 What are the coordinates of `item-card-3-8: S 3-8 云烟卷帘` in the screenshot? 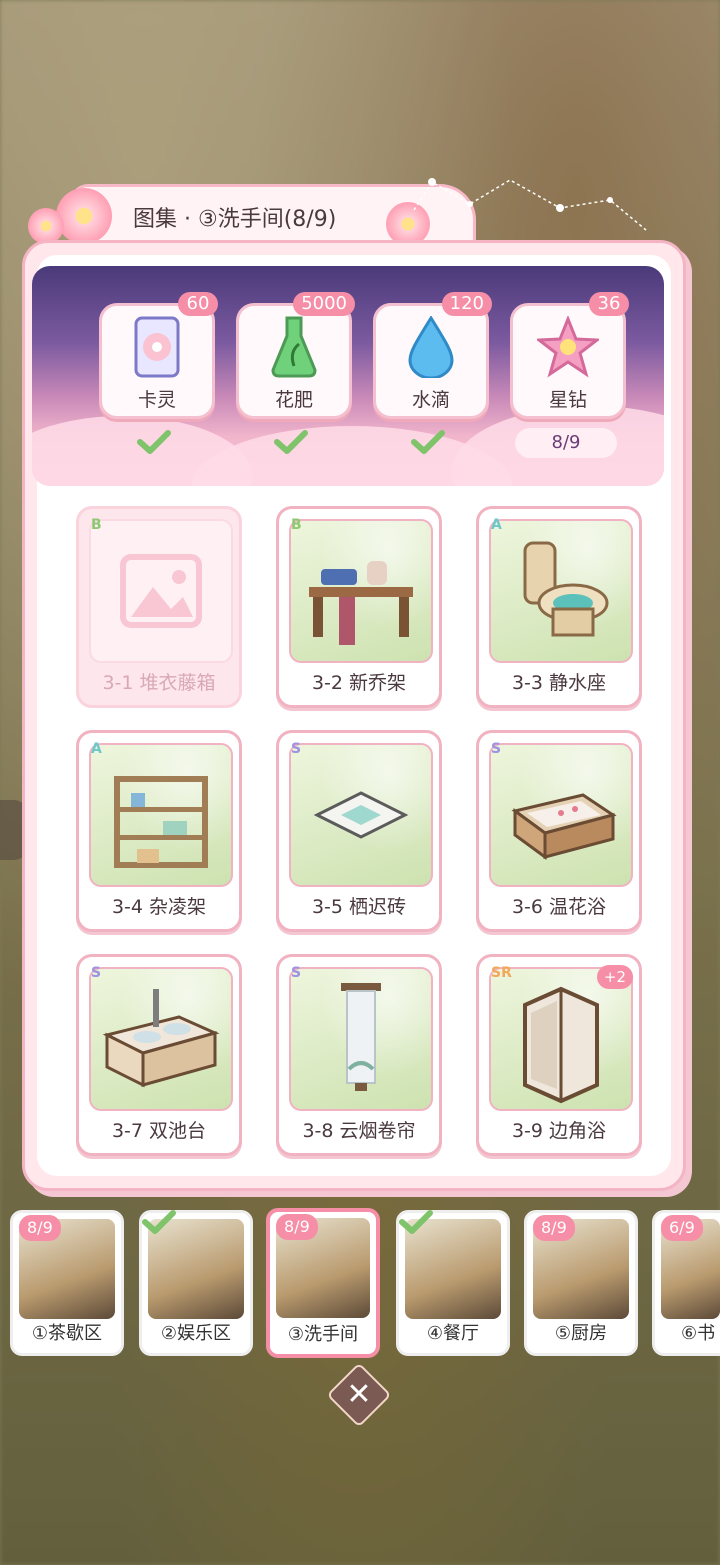 It's located at (359, 1055).